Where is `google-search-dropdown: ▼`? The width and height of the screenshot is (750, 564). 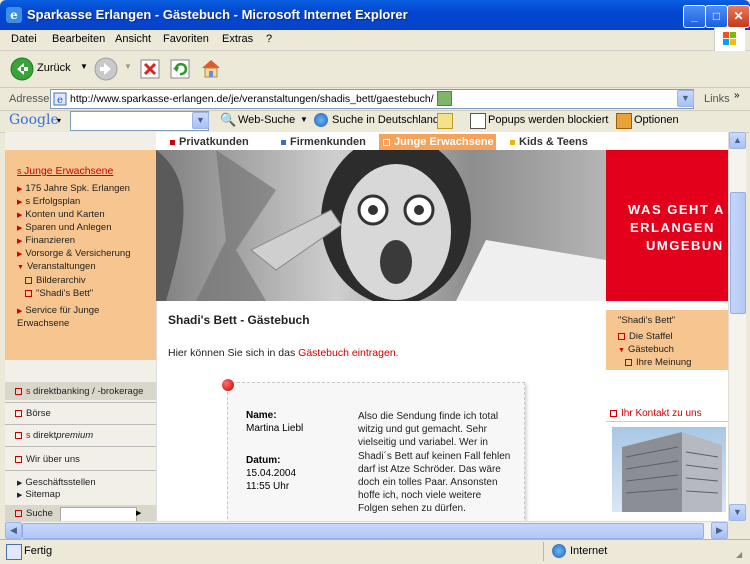 google-search-dropdown: ▼ is located at coordinates (200, 120).